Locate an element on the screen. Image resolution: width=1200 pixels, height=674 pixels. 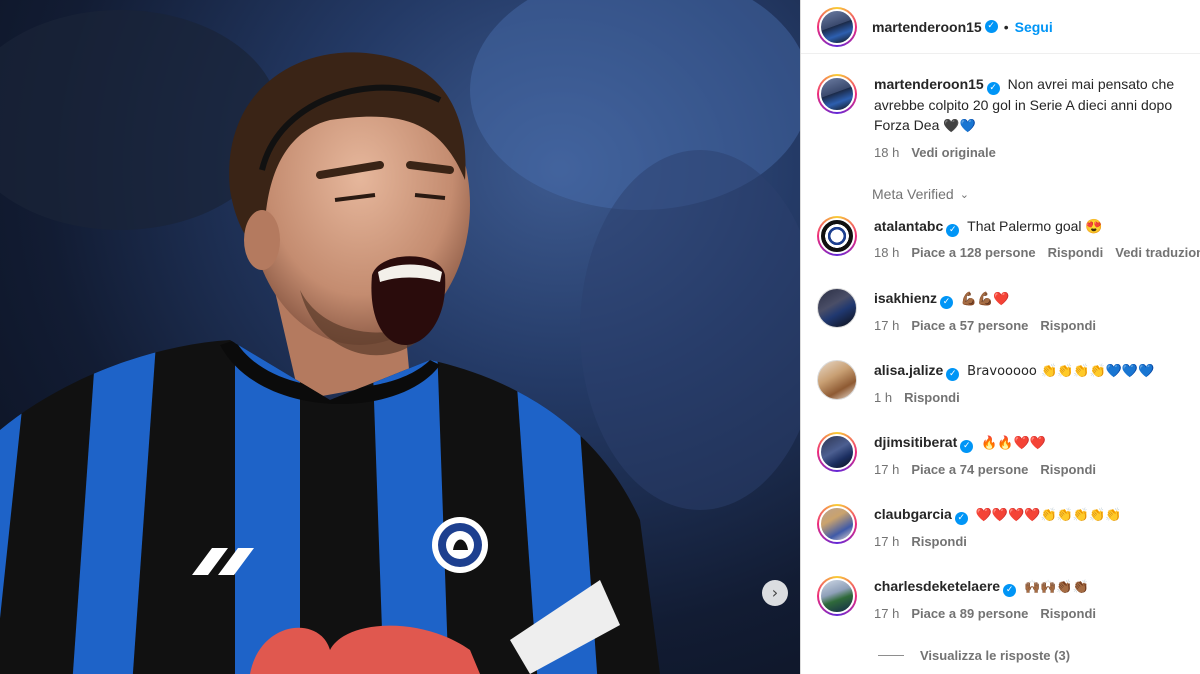
comment-likes: Piace a 57 persone is located at coordinates (969, 325).